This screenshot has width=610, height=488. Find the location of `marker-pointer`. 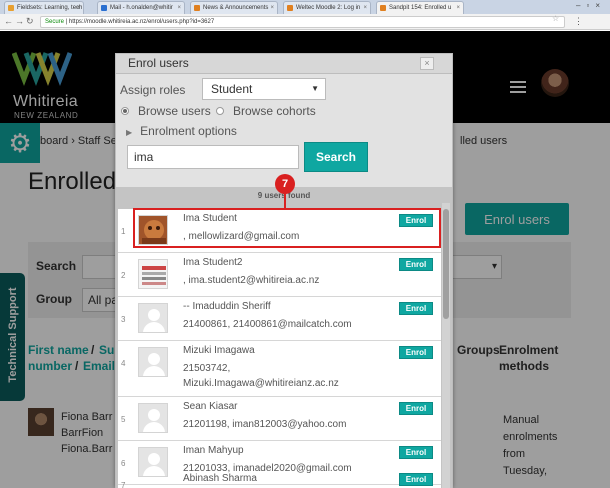

marker-pointer is located at coordinates (285, 200).